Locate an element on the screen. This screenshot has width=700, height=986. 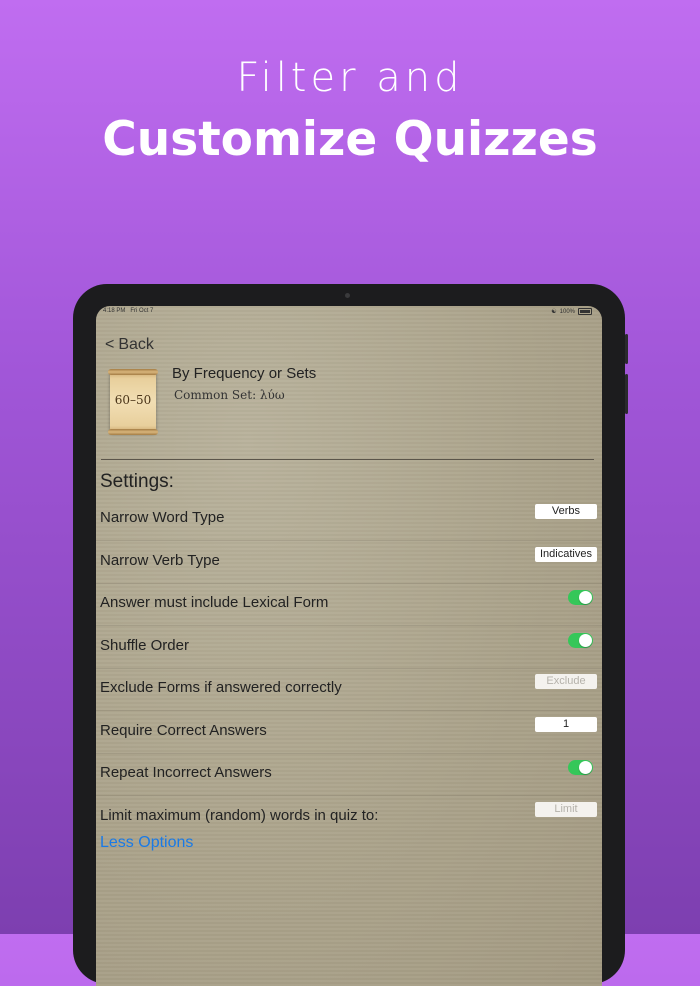
require-correct-input: 1 is located at coordinates (566, 724).